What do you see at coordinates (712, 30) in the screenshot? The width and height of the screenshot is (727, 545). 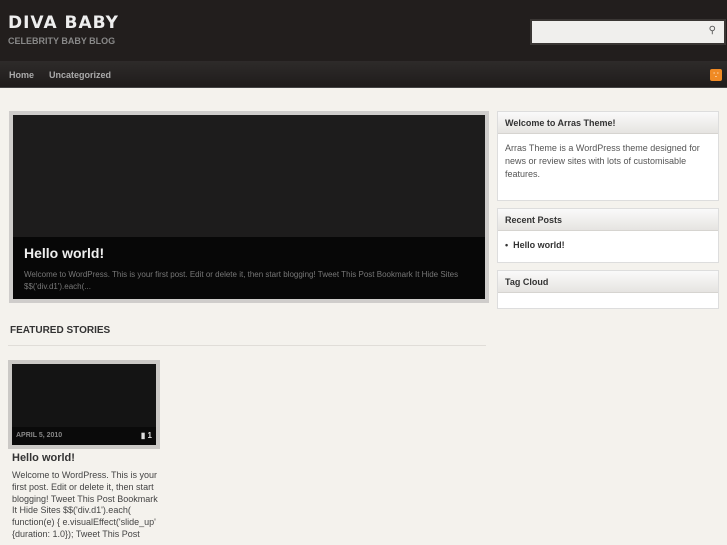 I see `search-icon: ⚲` at bounding box center [712, 30].